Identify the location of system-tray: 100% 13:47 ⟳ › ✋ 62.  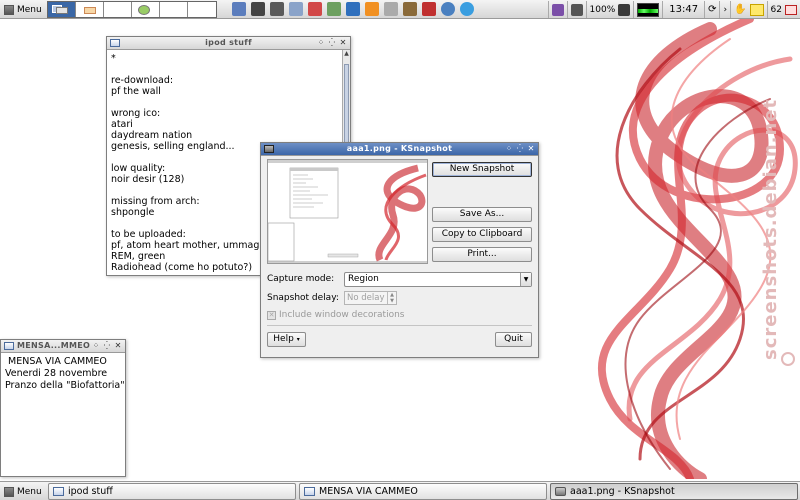
(673, 9).